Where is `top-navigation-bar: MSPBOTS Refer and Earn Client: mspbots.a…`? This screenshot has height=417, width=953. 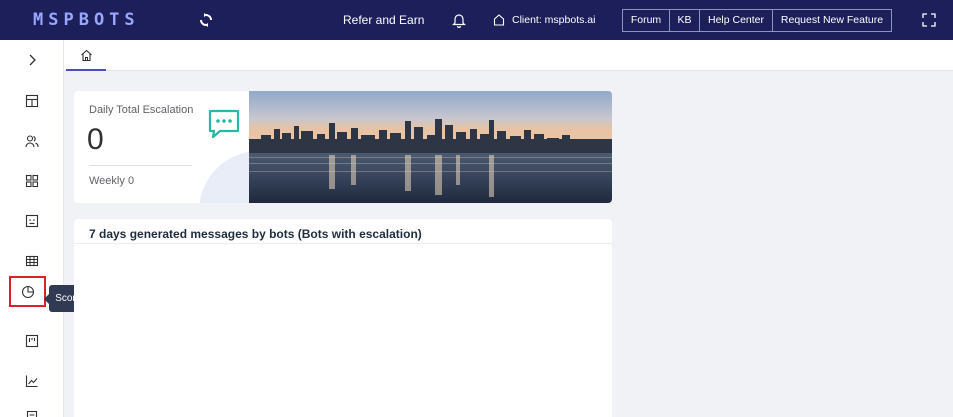 top-navigation-bar: MSPBOTS Refer and Earn Client: mspbots.a… is located at coordinates (476, 20).